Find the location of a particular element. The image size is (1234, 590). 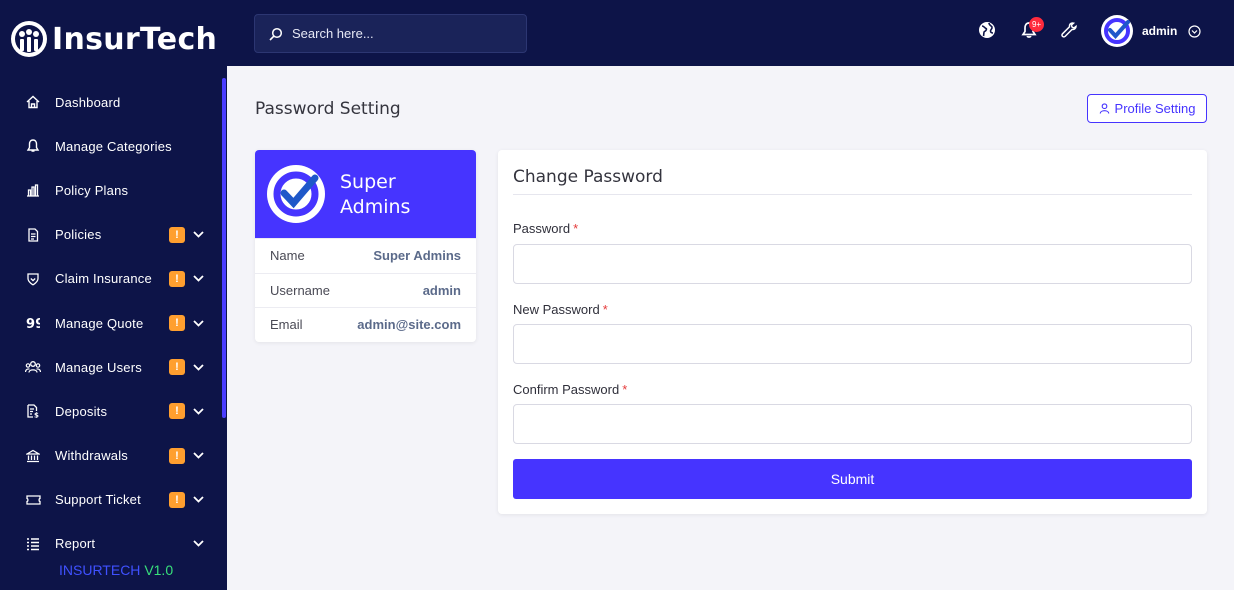

sidebar-item-deposits: $ Deposits ! is located at coordinates (111, 411).